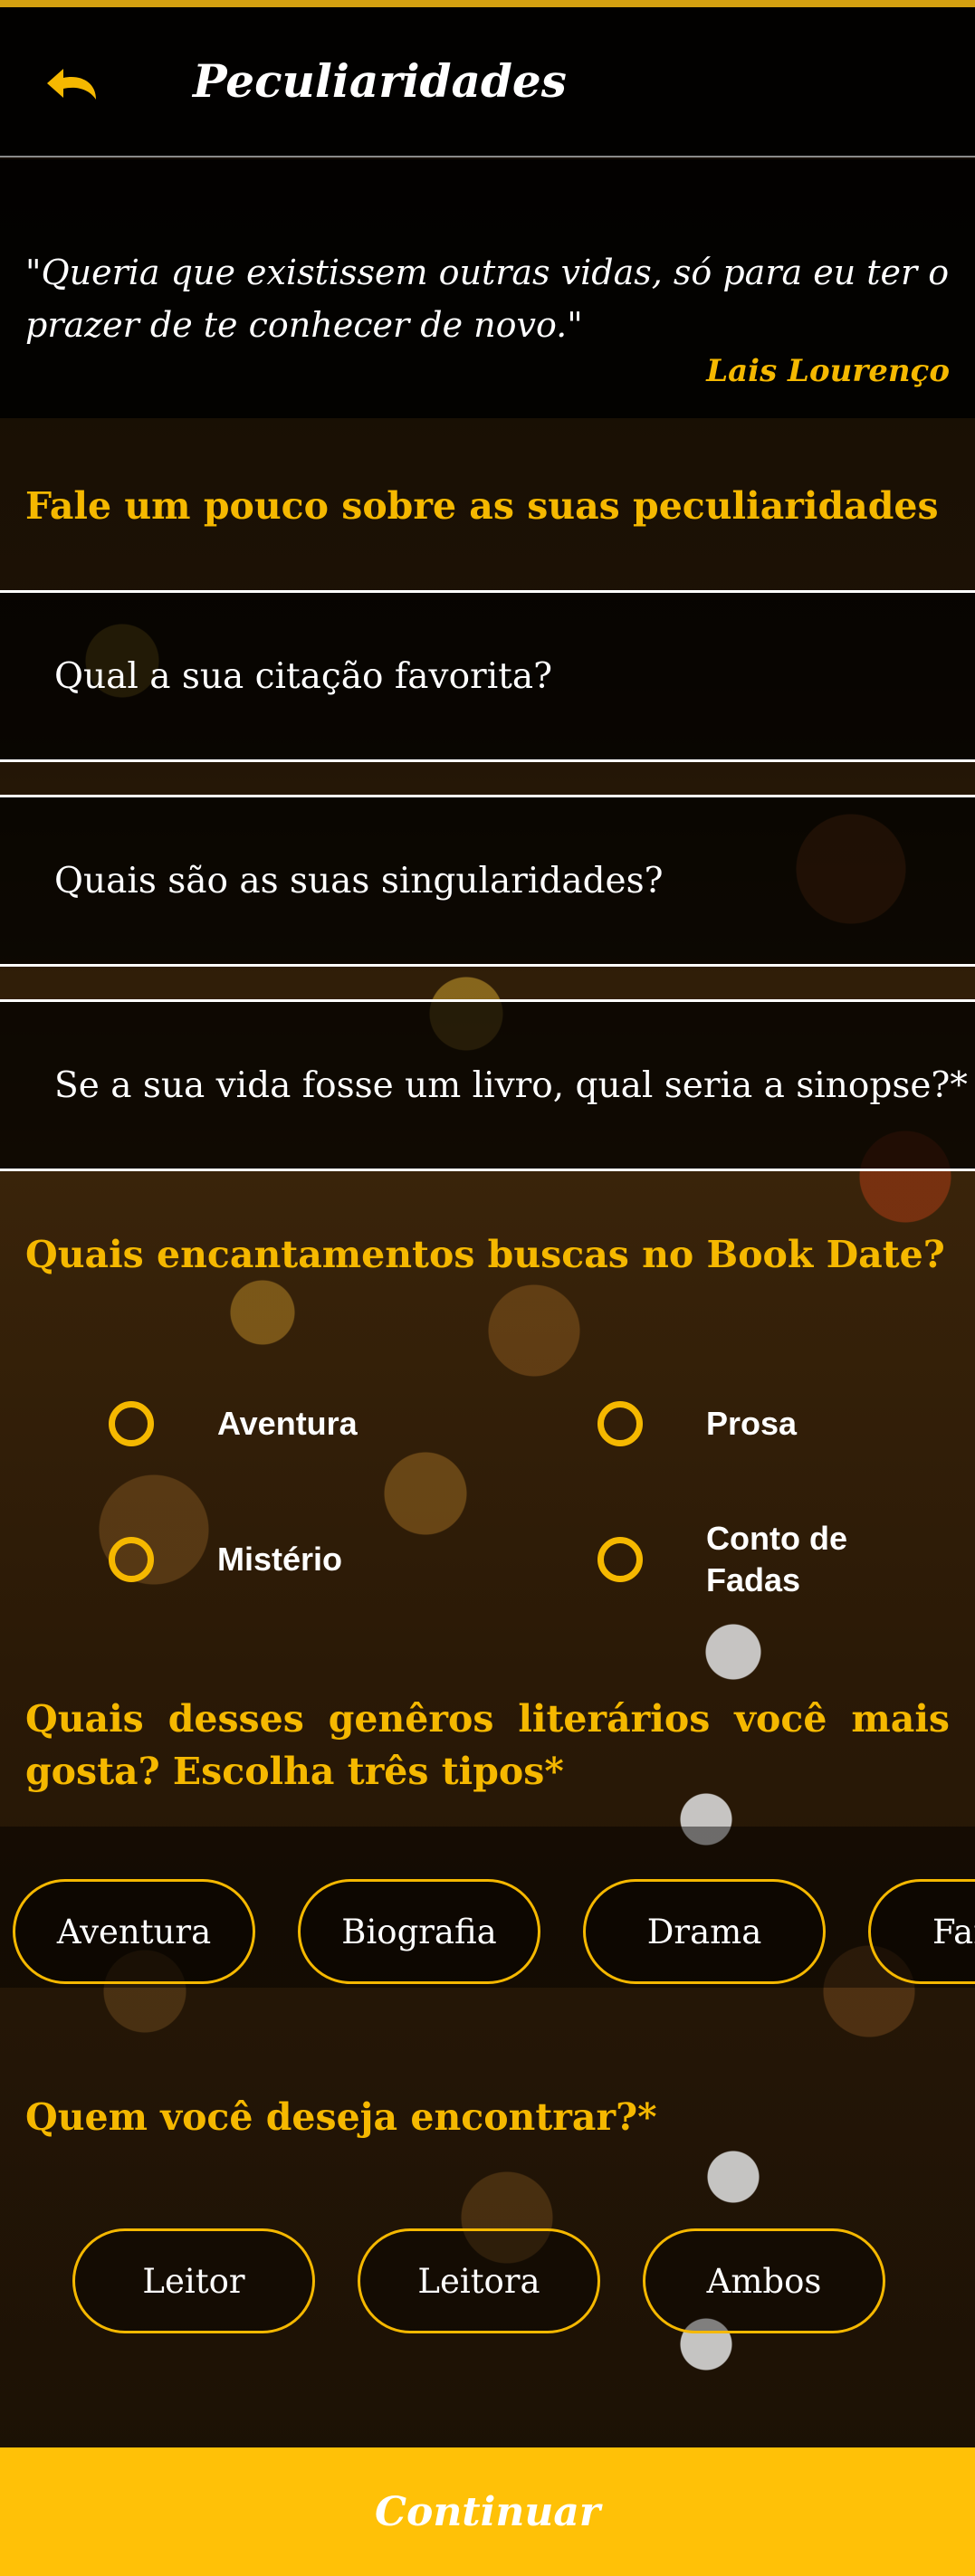  I want to click on undo-arrow-icon, so click(75, 84).